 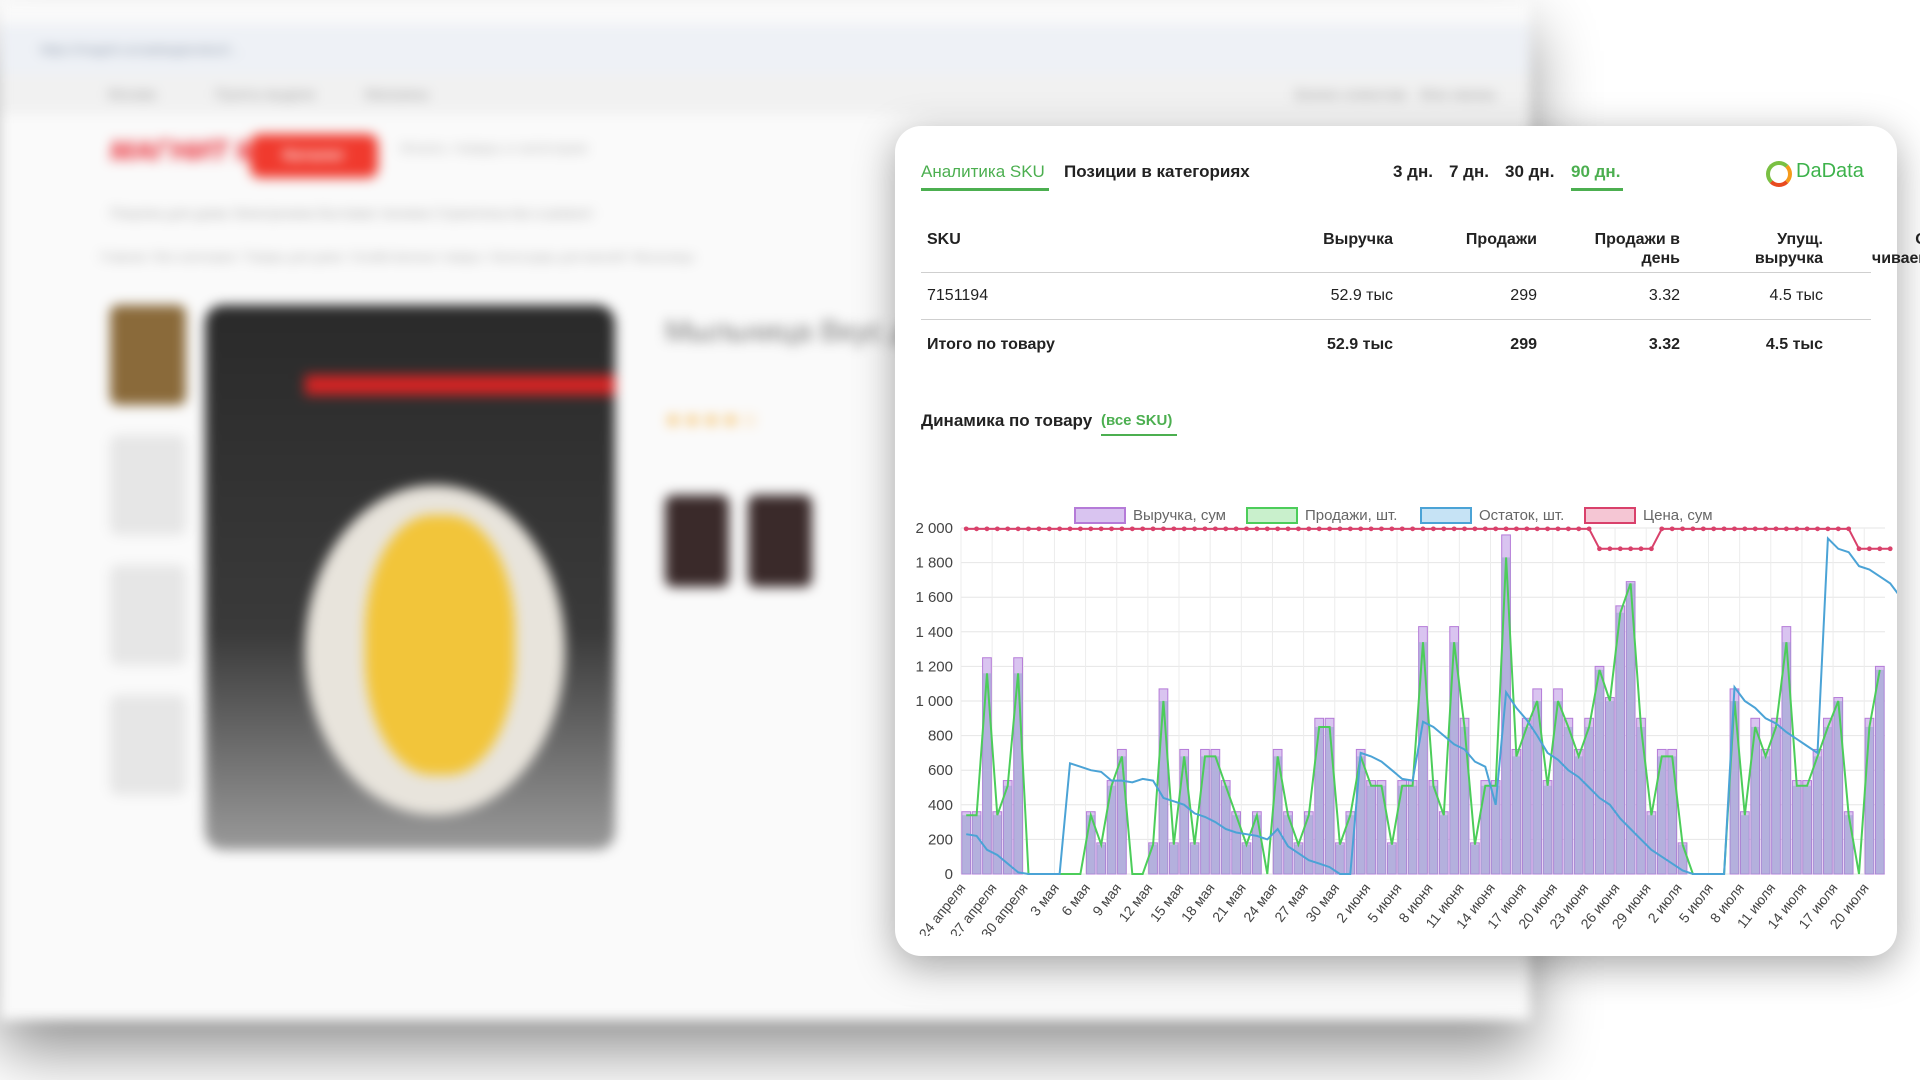 I want to click on cell-sales: 299, so click(x=1523, y=295).